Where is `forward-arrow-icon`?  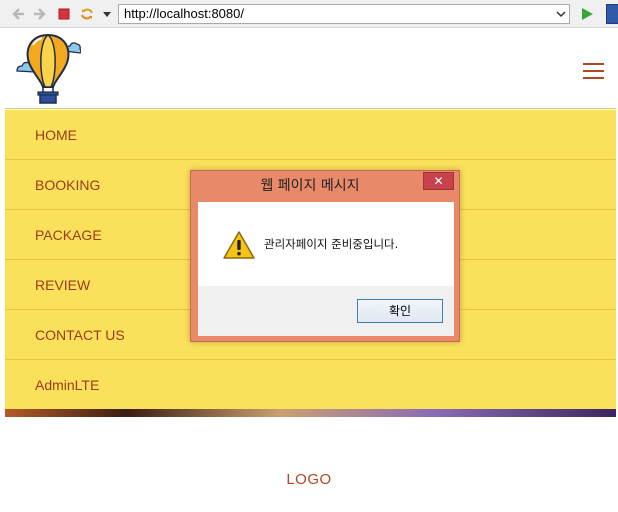 forward-arrow-icon is located at coordinates (40, 14).